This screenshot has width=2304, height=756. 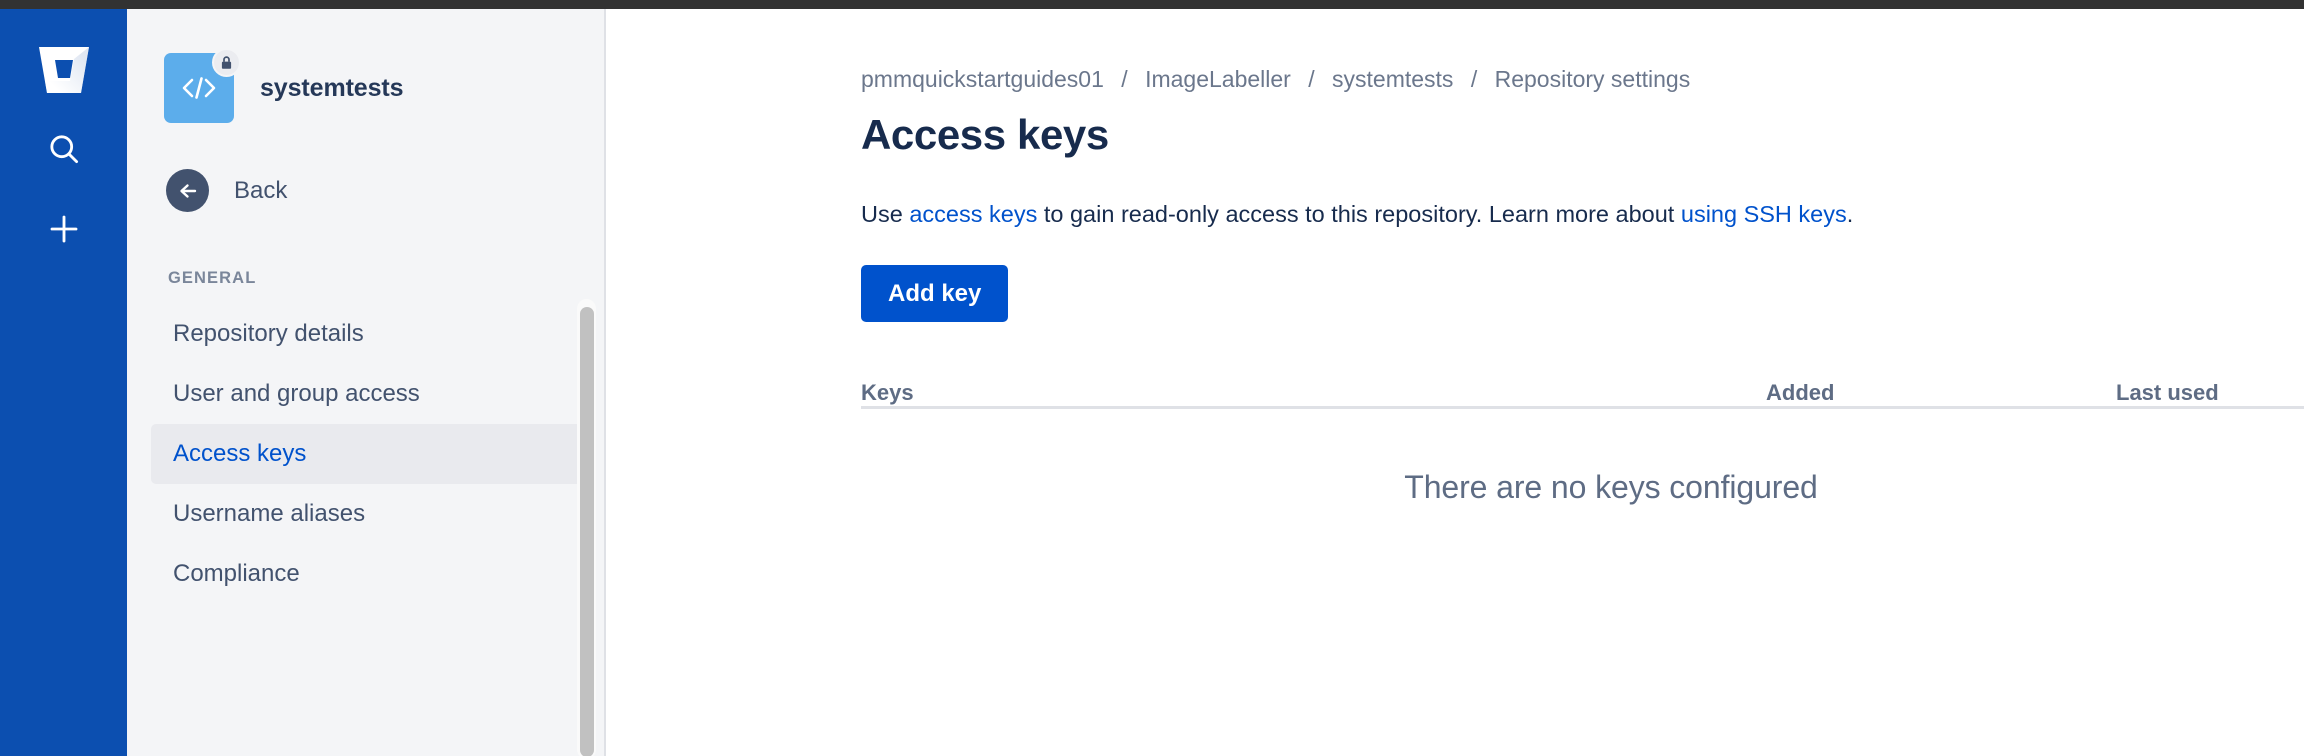 I want to click on sidebar-item-access-keys: Access keys, so click(x=368, y=454).